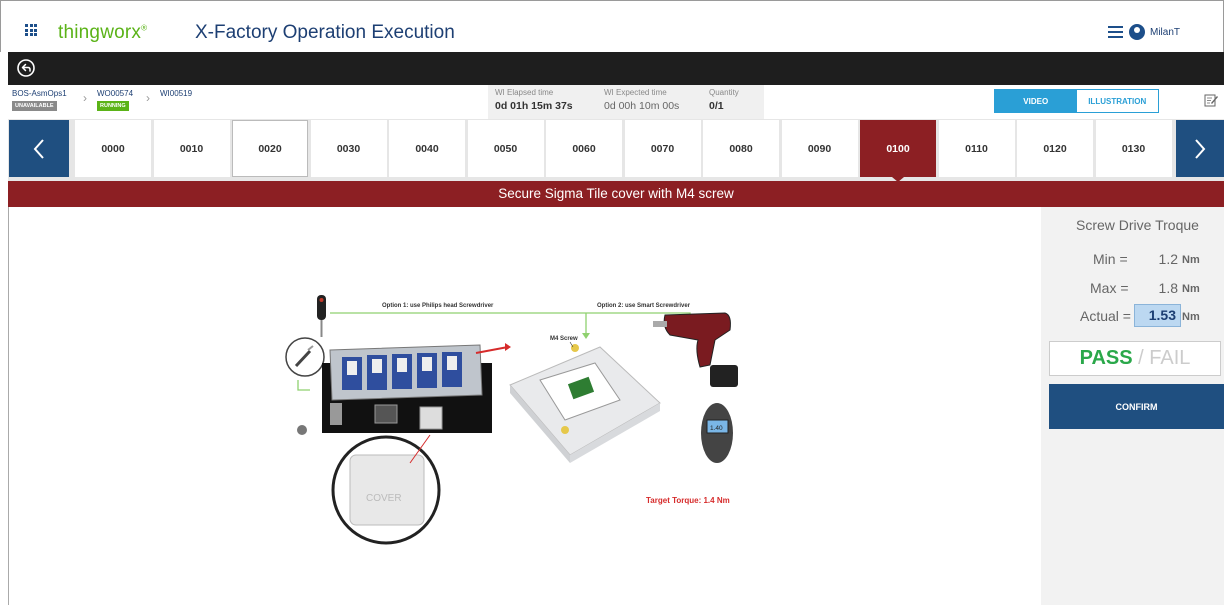  Describe the element at coordinates (1191, 289) in the screenshot. I see `max-unit: Nm` at that location.